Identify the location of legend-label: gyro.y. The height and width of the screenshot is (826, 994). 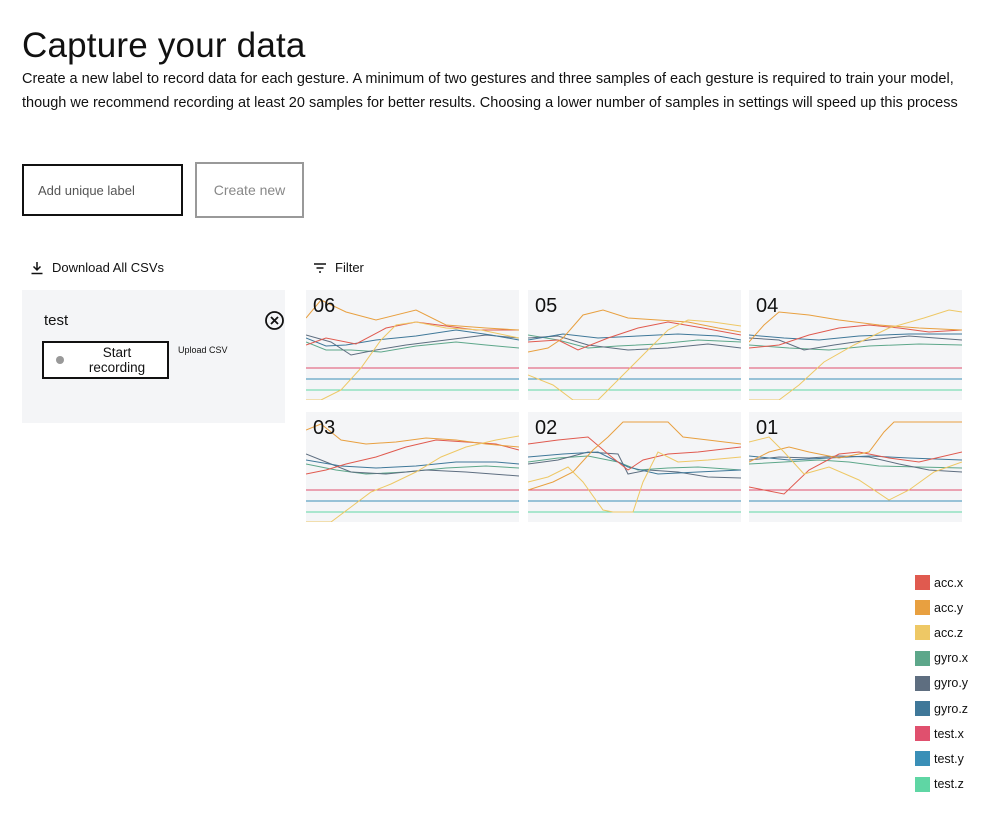
(951, 683).